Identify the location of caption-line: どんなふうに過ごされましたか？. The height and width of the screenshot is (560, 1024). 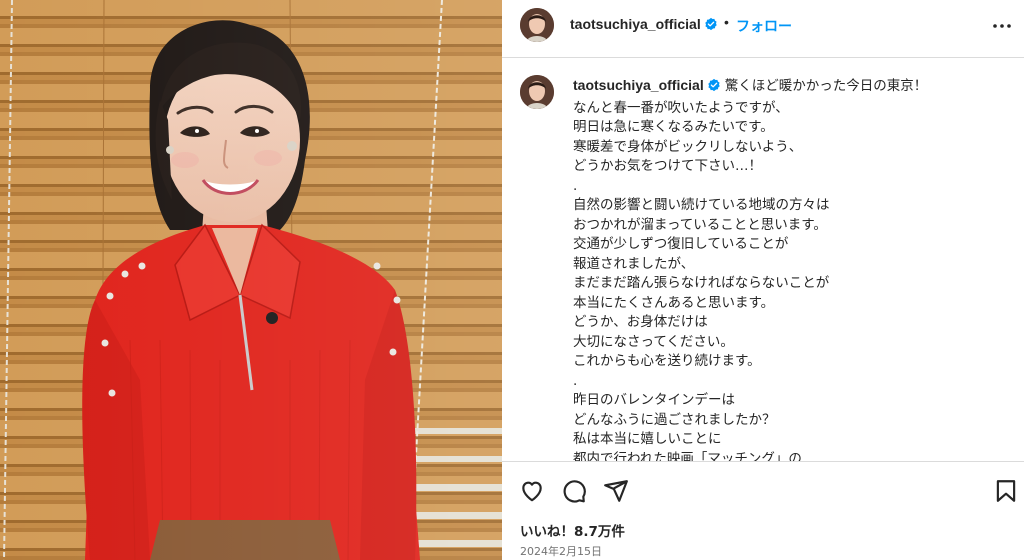
(674, 419).